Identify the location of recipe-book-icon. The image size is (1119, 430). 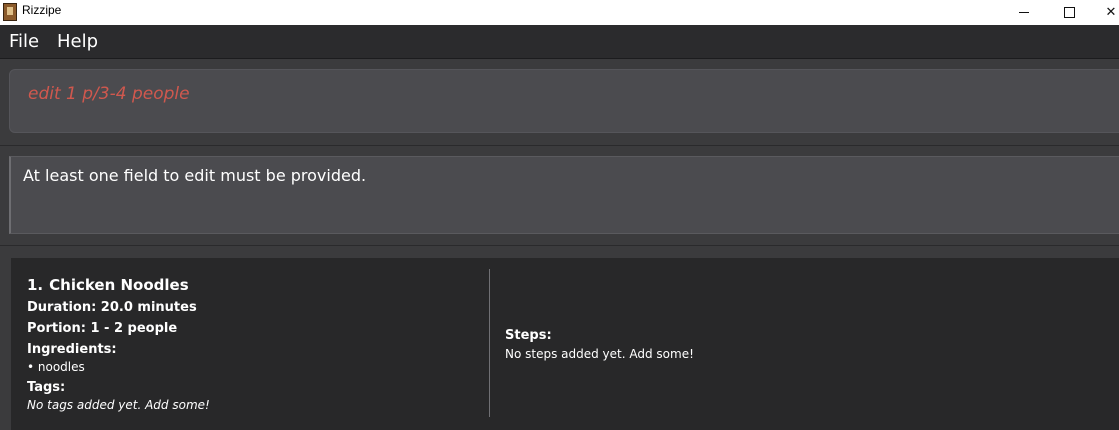
(10, 12).